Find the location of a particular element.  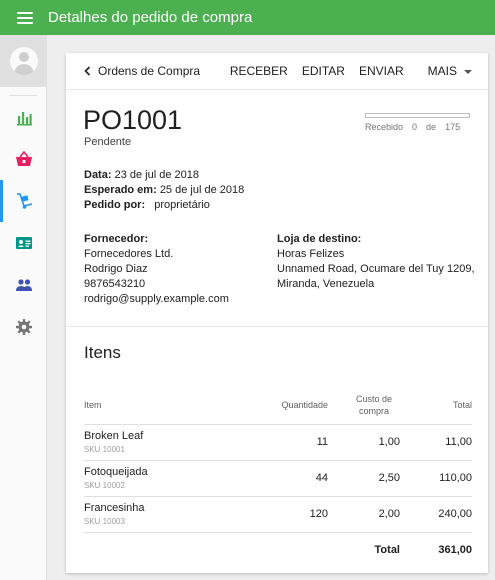

section-divider is located at coordinates (277, 326).